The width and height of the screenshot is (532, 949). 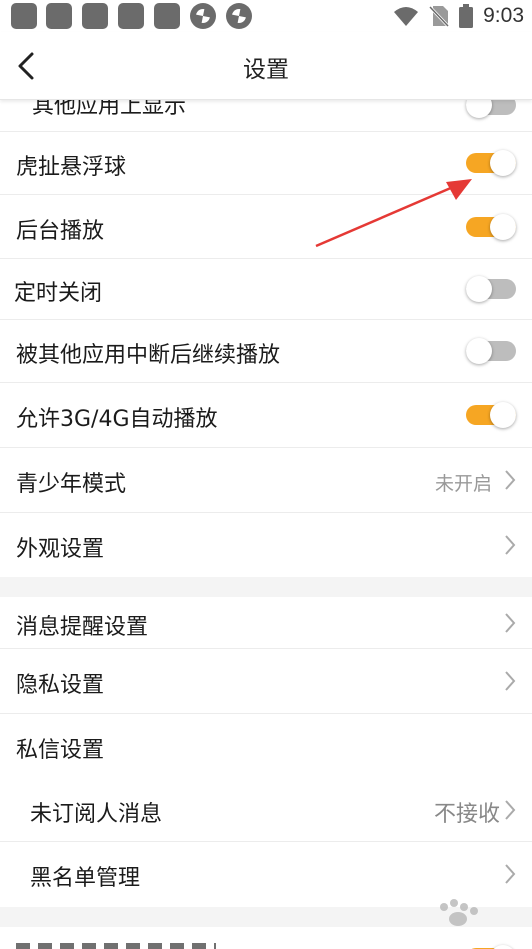 What do you see at coordinates (82, 627) in the screenshot?
I see `row-label: 消息提醒设置` at bounding box center [82, 627].